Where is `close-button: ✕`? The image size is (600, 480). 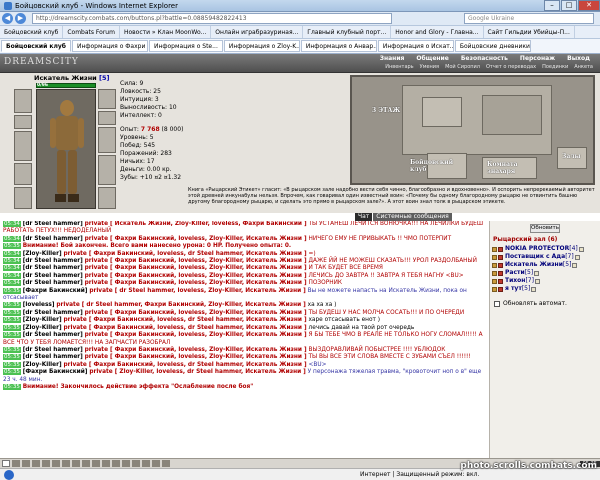 close-button: ✕ is located at coordinates (589, 5).